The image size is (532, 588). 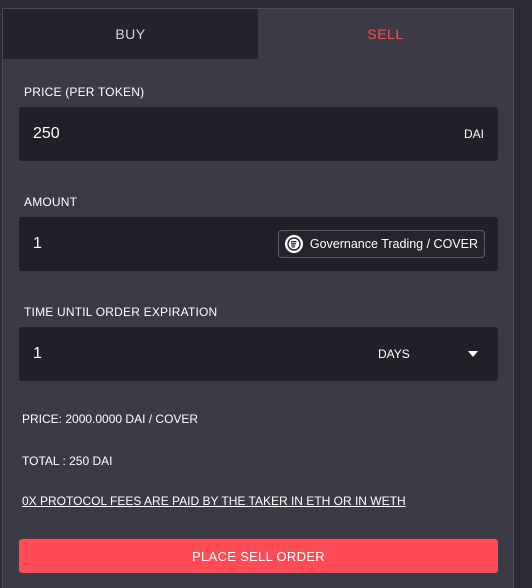 I want to click on tab-sell: SELL, so click(x=385, y=34).